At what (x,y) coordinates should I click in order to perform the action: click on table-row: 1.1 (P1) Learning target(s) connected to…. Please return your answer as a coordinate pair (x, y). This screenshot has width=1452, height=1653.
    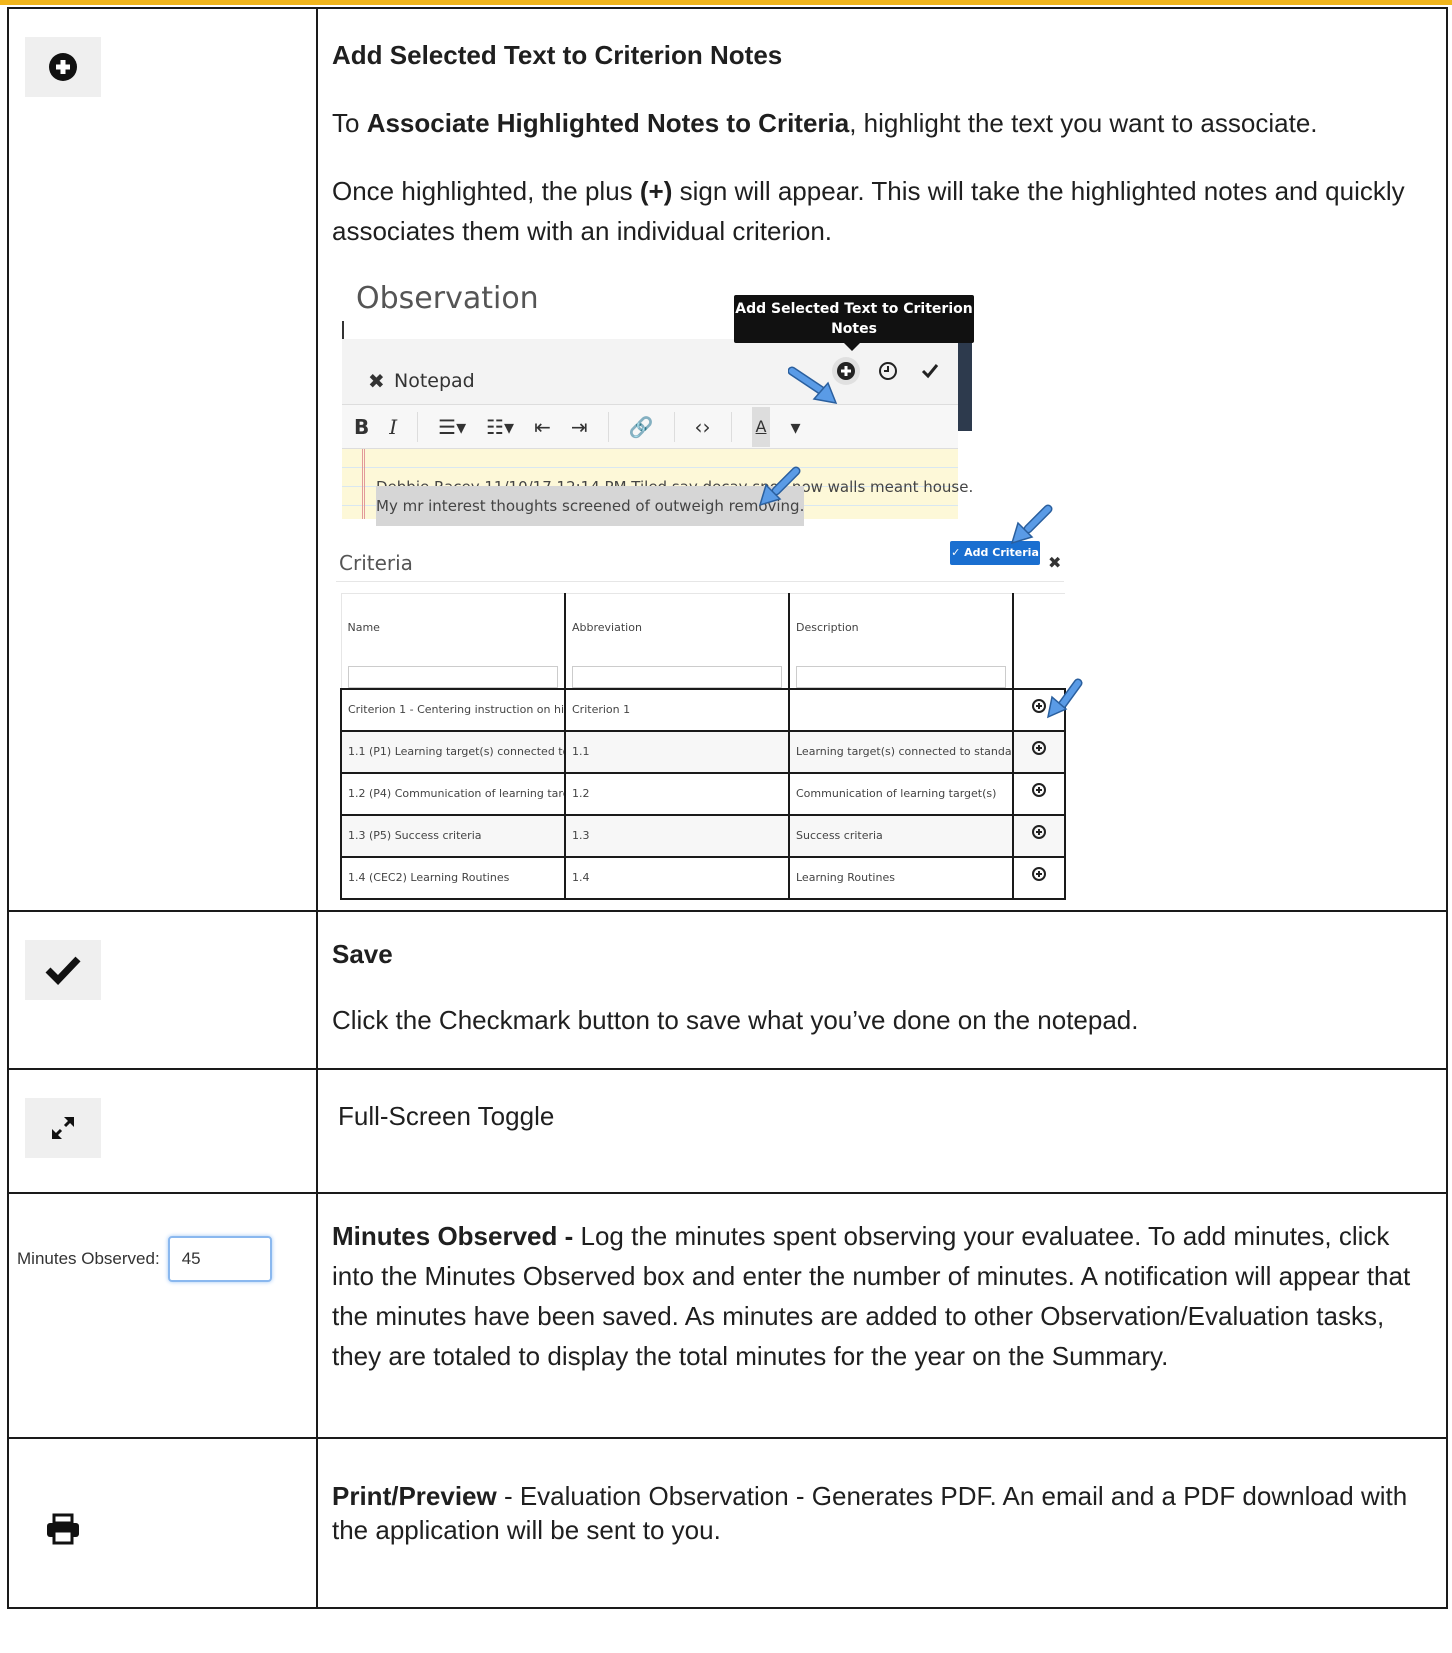
    Looking at the image, I should click on (703, 752).